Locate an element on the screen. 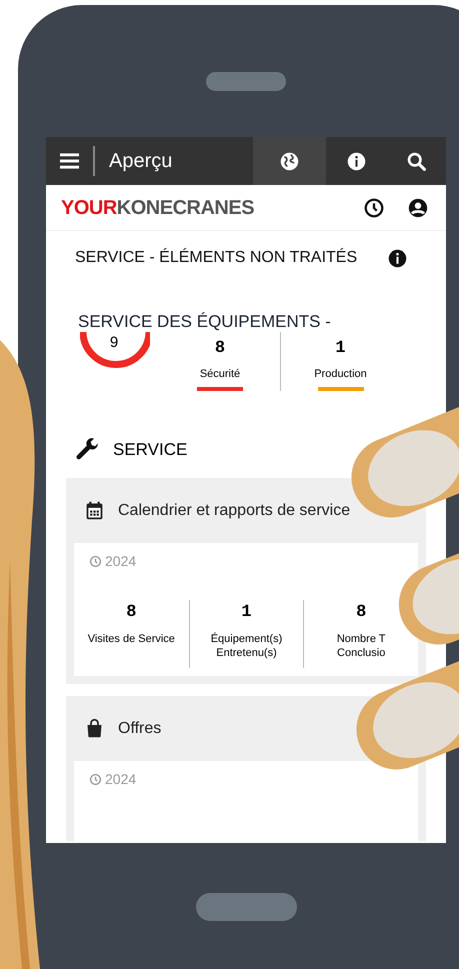  user-icon is located at coordinates (418, 207).